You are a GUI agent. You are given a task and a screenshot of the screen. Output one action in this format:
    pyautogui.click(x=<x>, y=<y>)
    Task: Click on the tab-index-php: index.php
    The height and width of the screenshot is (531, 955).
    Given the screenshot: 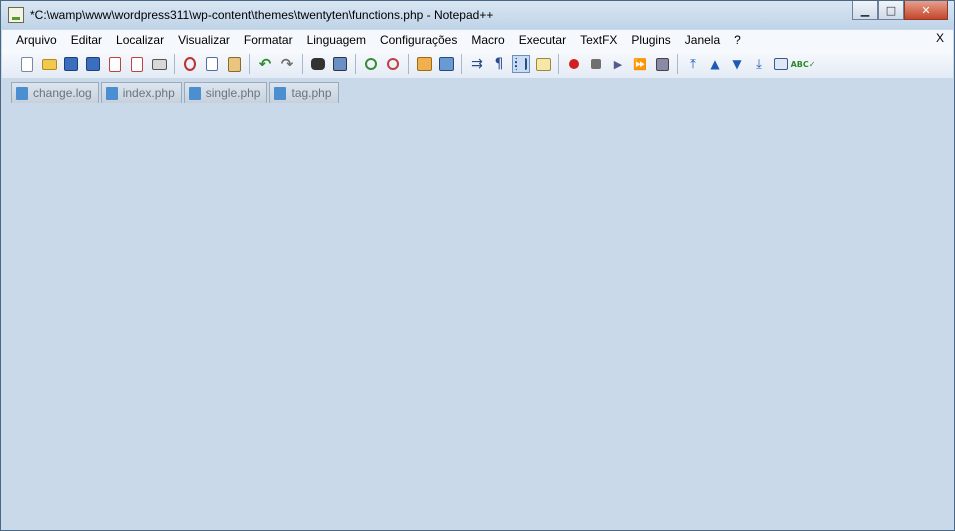 What is the action you would take?
    pyautogui.click(x=141, y=92)
    